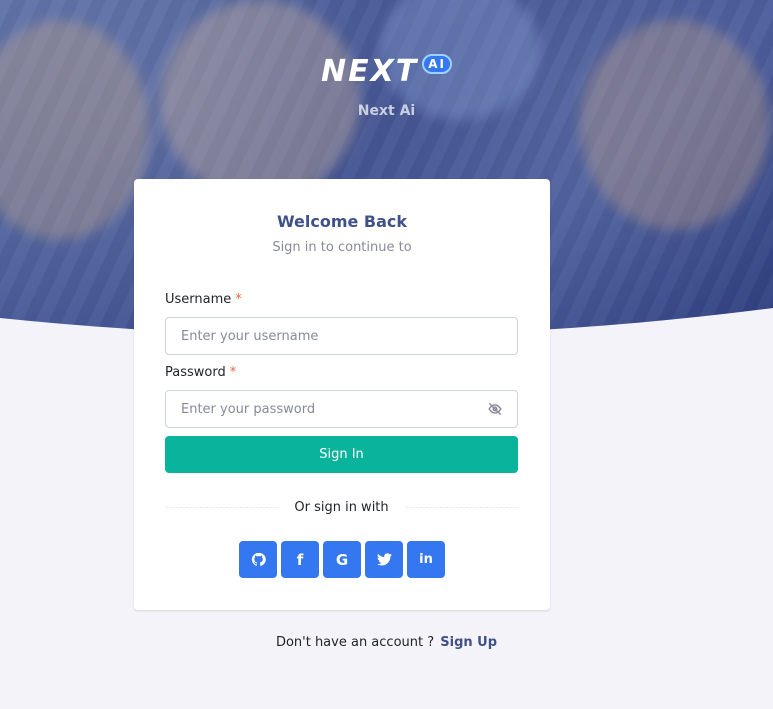  I want to click on username-placeholder: Enter your username, so click(250, 336).